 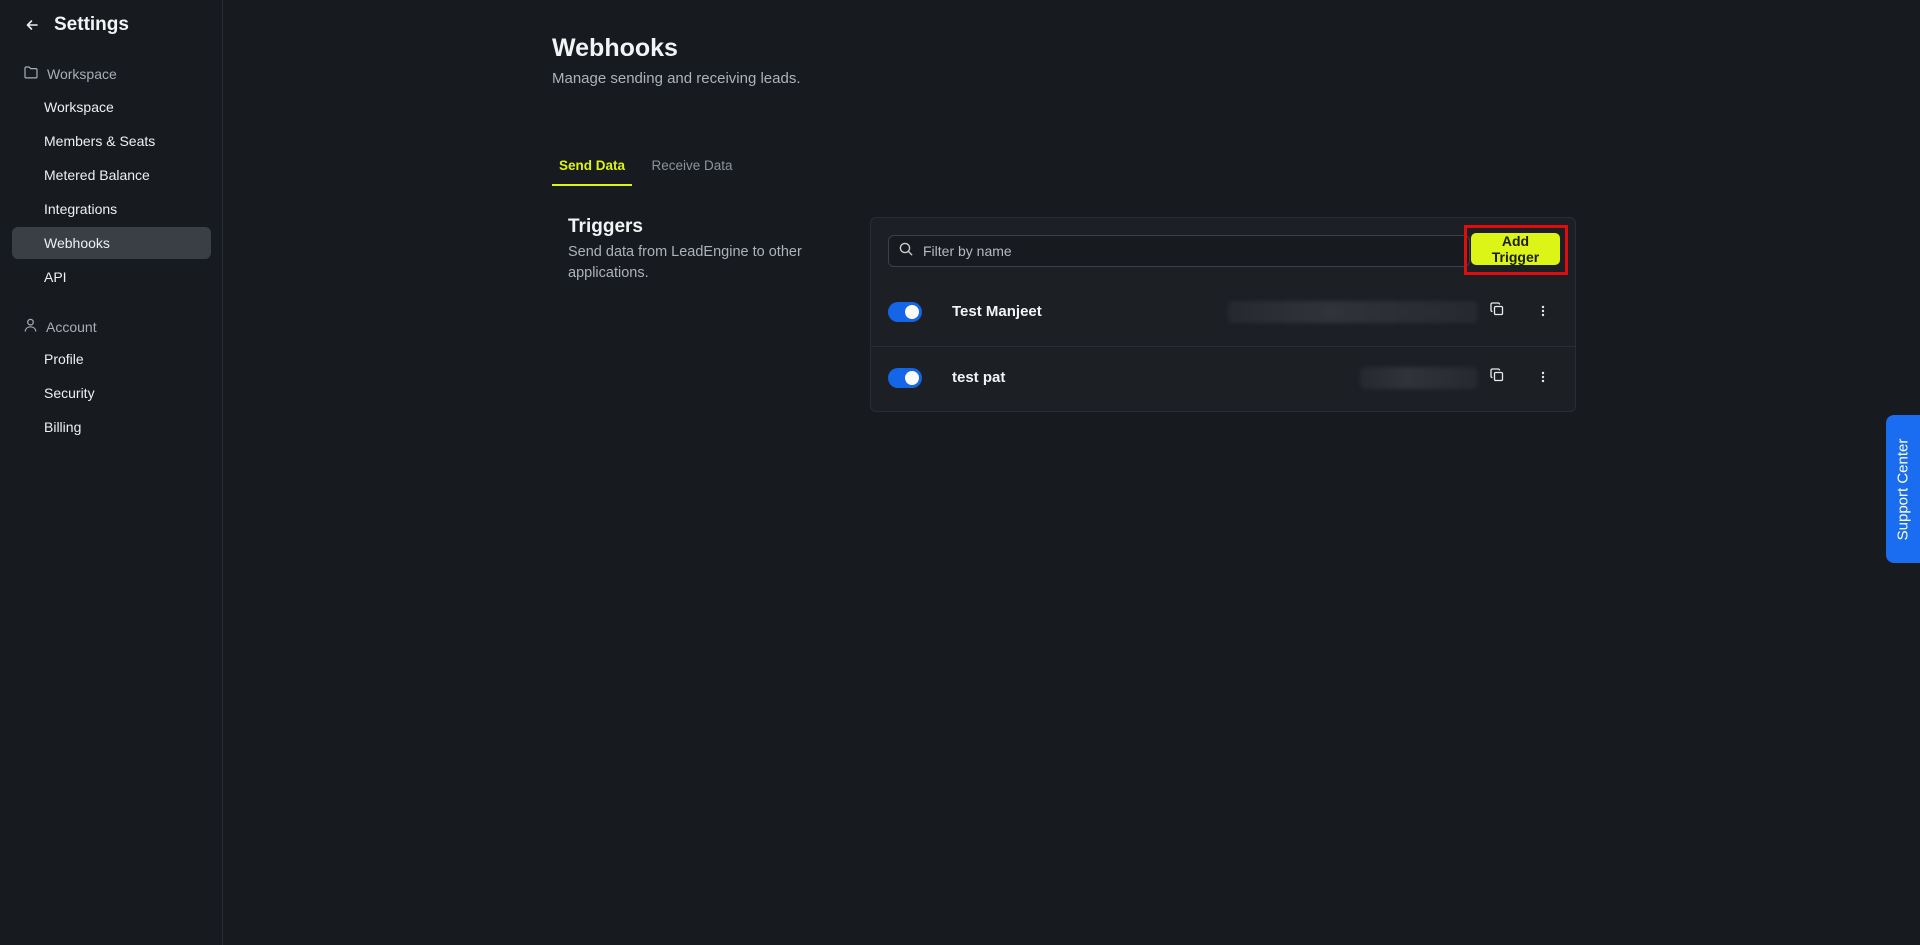 What do you see at coordinates (69, 393) in the screenshot?
I see `sidebar-item-label: Security` at bounding box center [69, 393].